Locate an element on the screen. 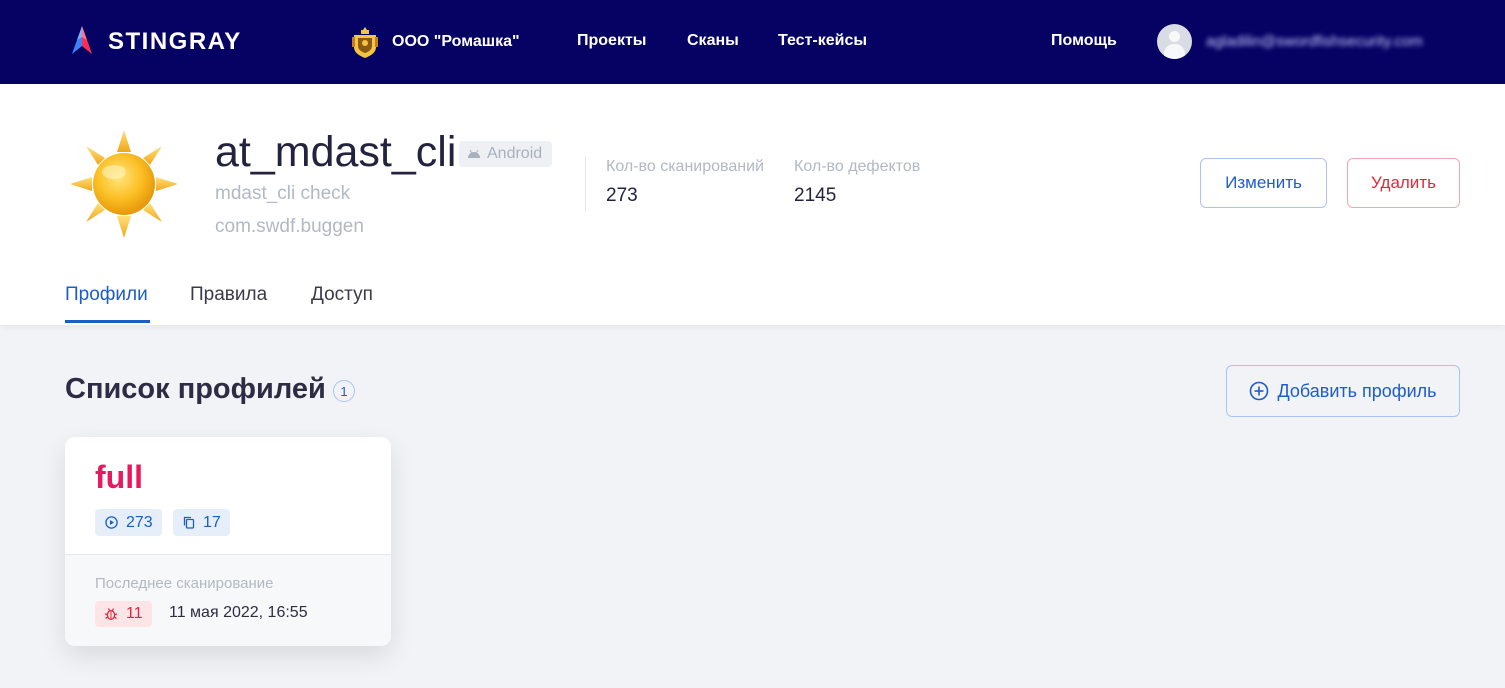 The width and height of the screenshot is (1505, 688). profile-scans-count: 273 is located at coordinates (139, 522).